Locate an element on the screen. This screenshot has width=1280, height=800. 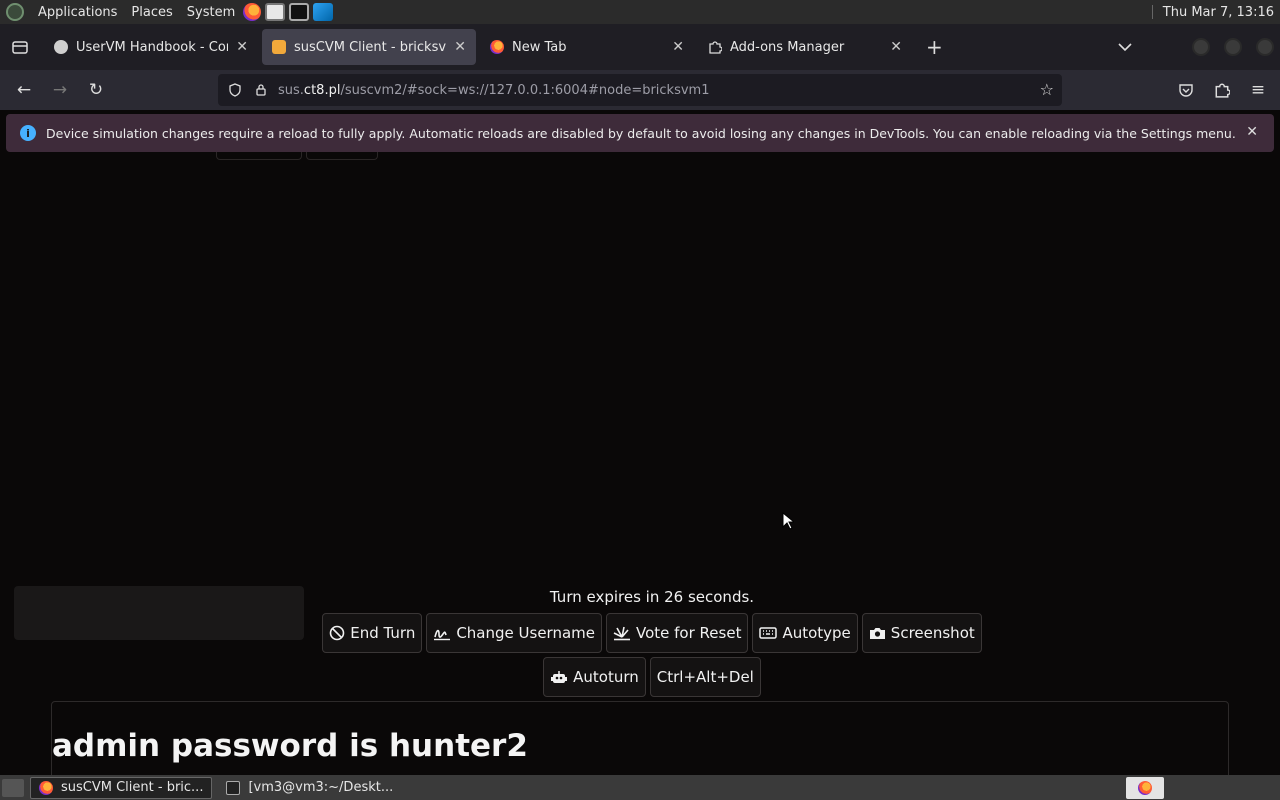
vm-controls-row-2: Autoturn Ctrl+Alt+Del is located at coordinates (640, 677).